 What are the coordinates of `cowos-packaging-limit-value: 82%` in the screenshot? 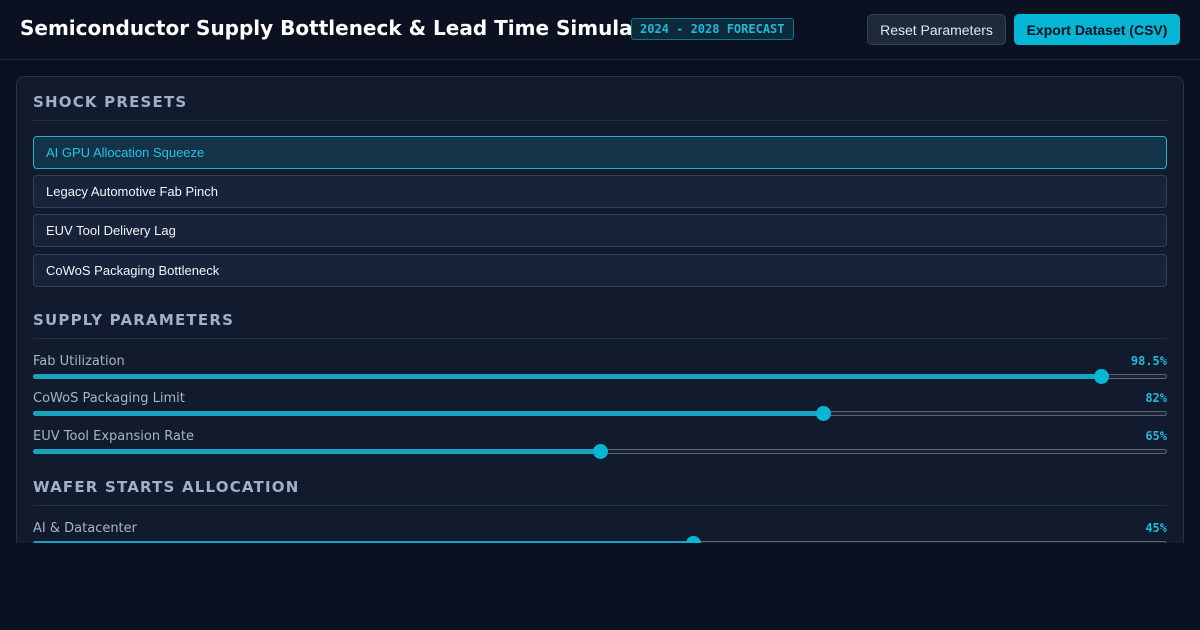 It's located at (1156, 398).